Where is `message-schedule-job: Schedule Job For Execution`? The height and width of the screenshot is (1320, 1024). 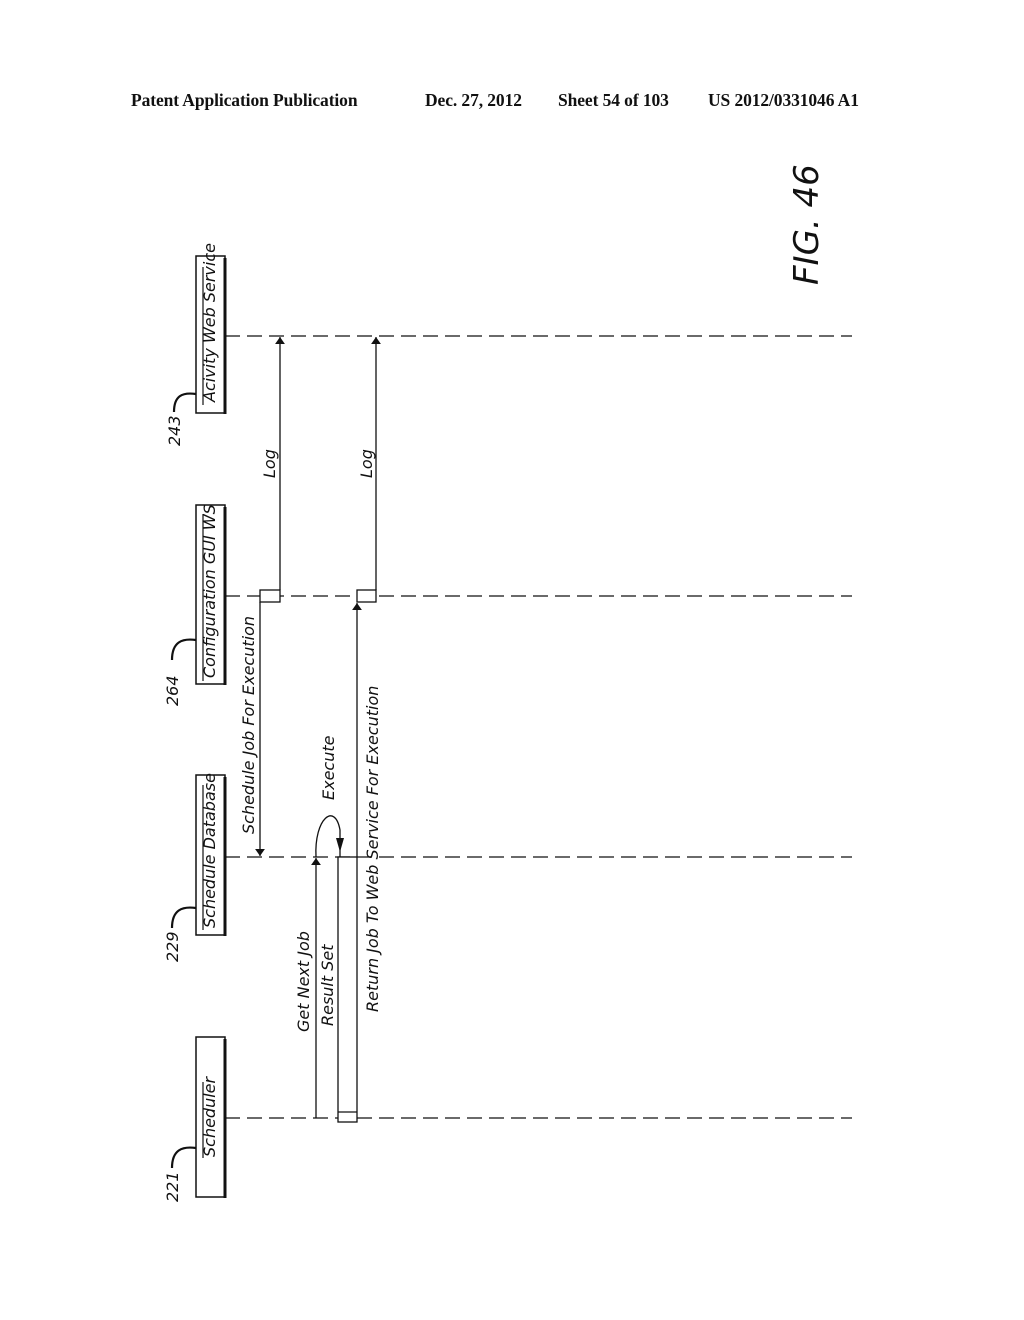
message-schedule-job: Schedule Job For Execution is located at coordinates (252, 729).